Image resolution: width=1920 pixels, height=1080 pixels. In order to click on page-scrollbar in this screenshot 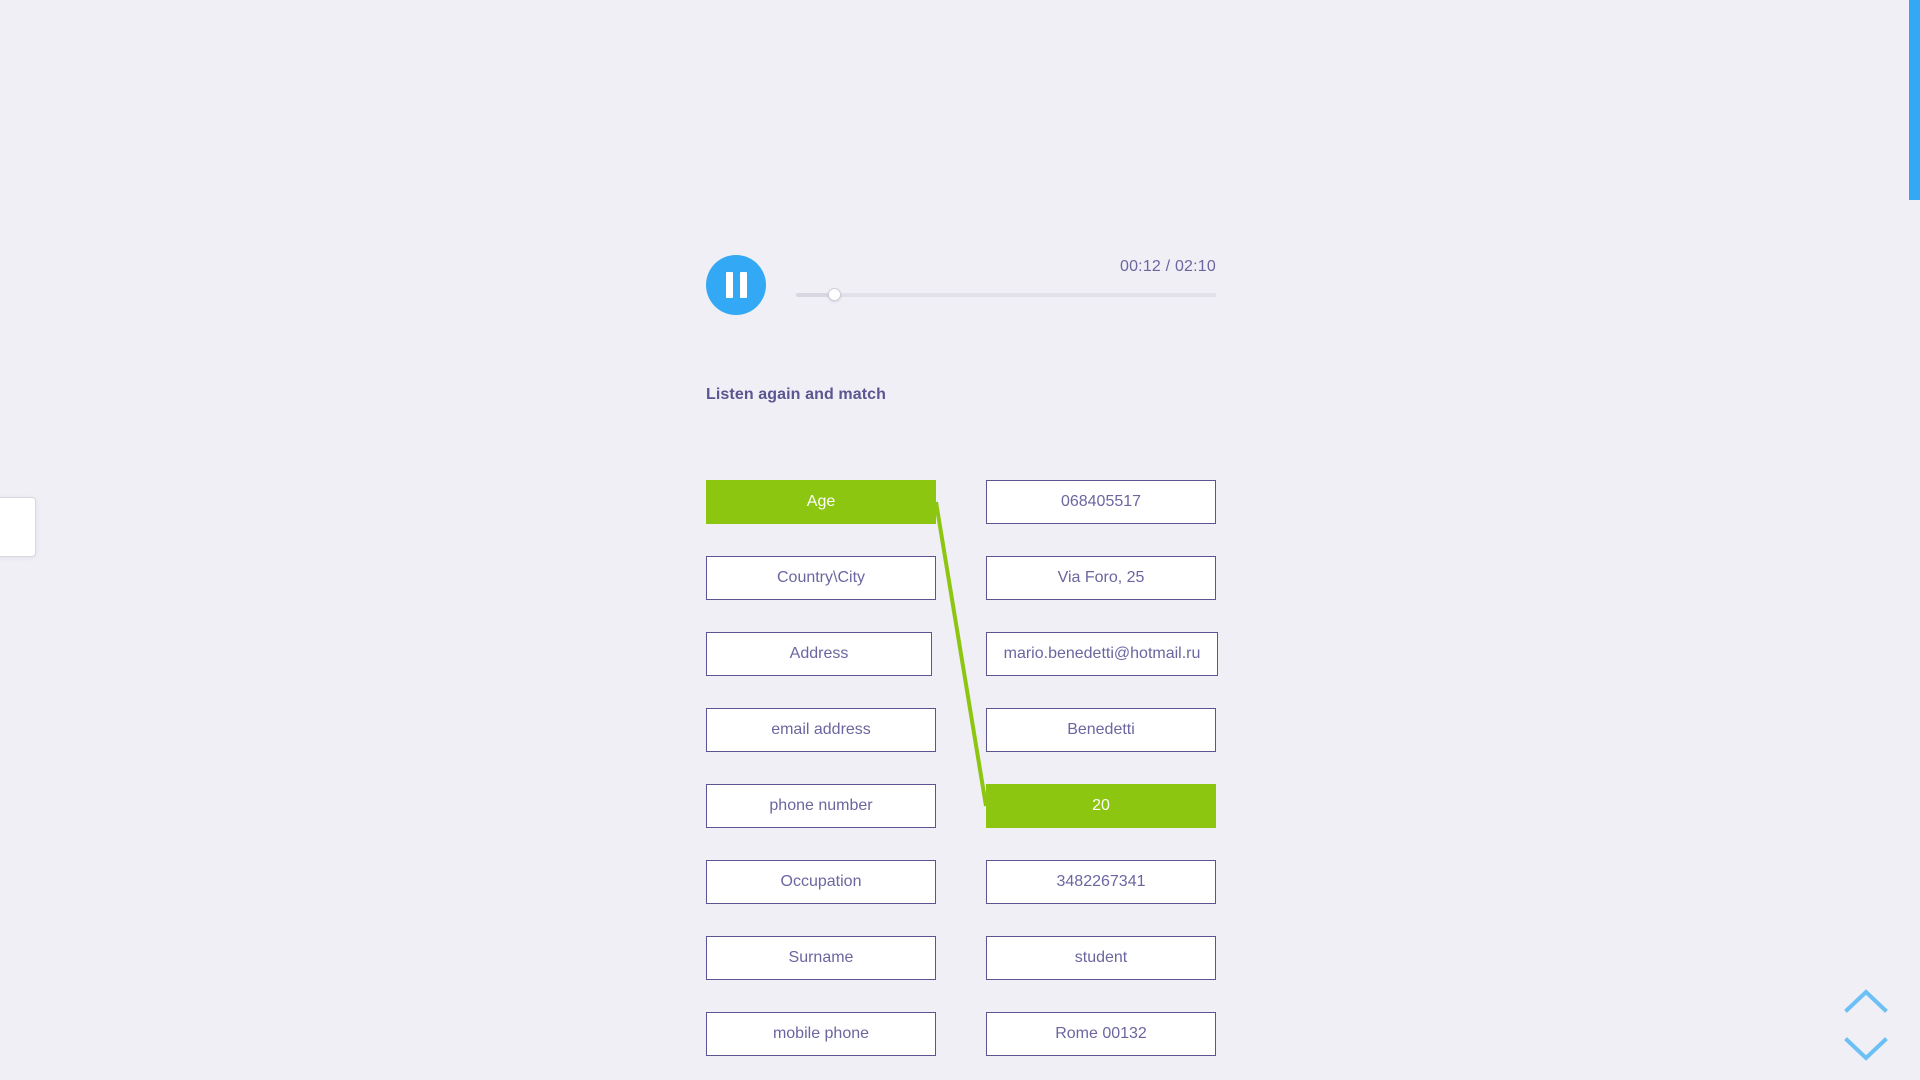, I will do `click(1914, 540)`.